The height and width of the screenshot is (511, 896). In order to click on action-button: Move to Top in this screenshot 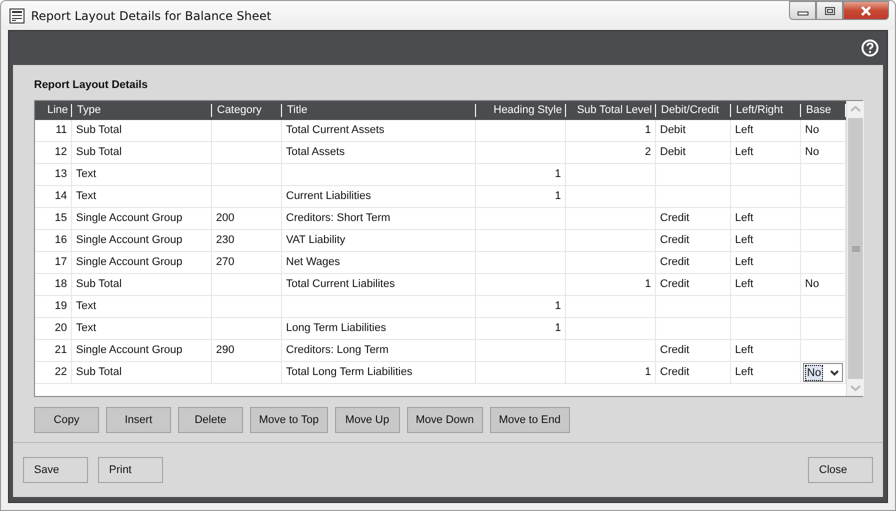, I will do `click(289, 420)`.